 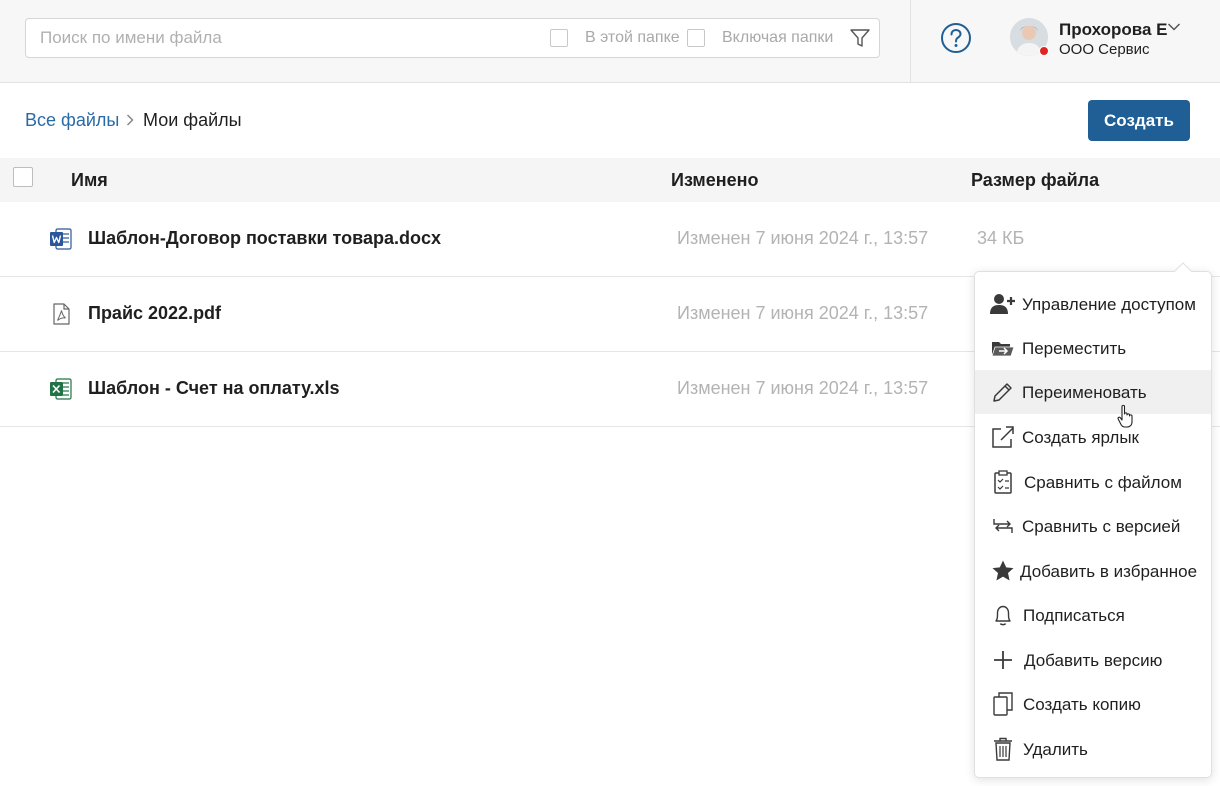 I want to click on file-name: Прайс 2022.pdf, so click(x=154, y=313).